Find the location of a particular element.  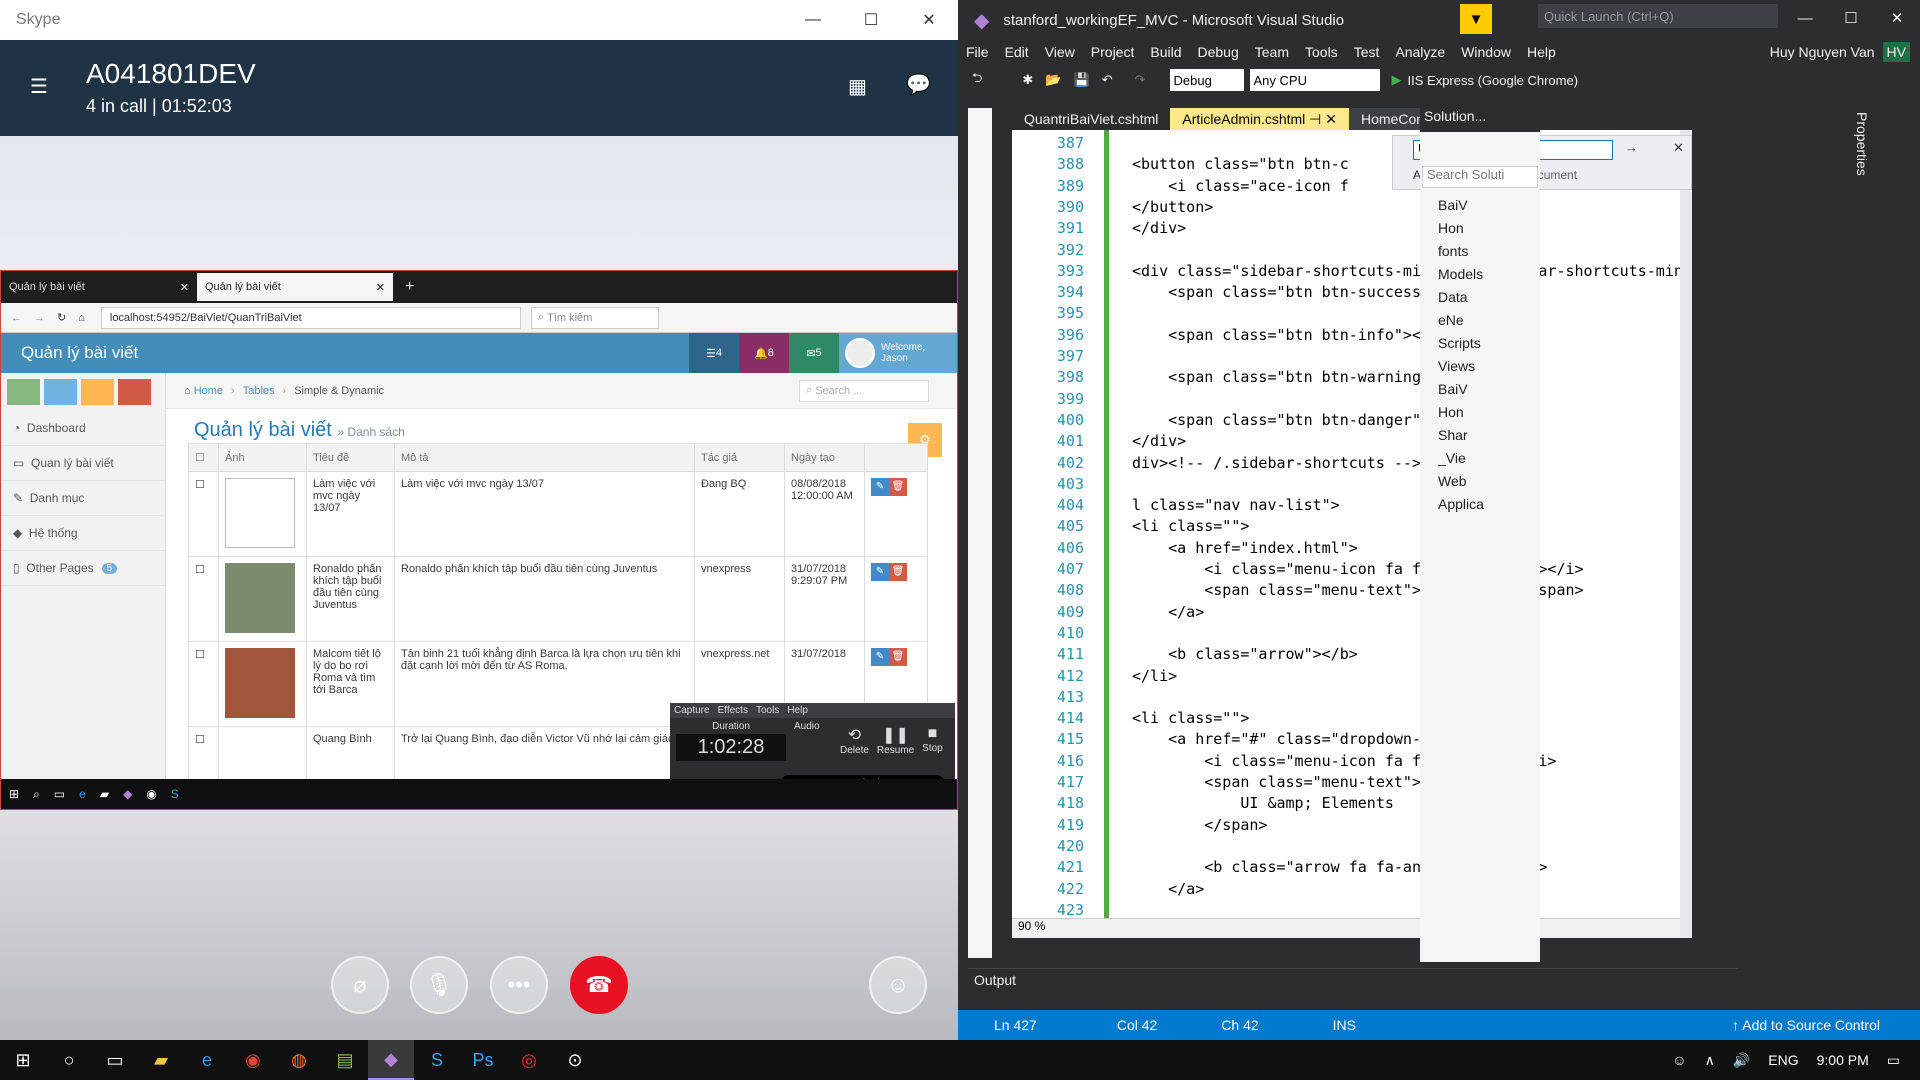

tab-quantribaiviet: QuantriBaiViet.cshtml is located at coordinates (1091, 120).